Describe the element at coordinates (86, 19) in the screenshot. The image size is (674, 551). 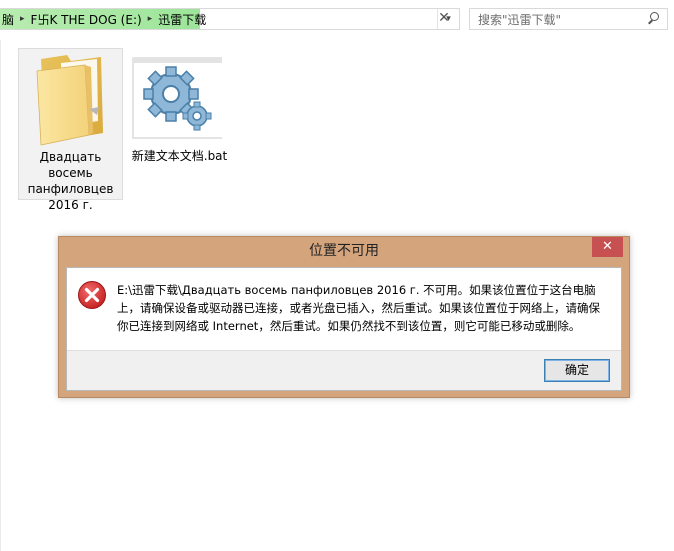
I see `breadcrumb-item-drive: F卐K THE DOG (E:)` at that location.